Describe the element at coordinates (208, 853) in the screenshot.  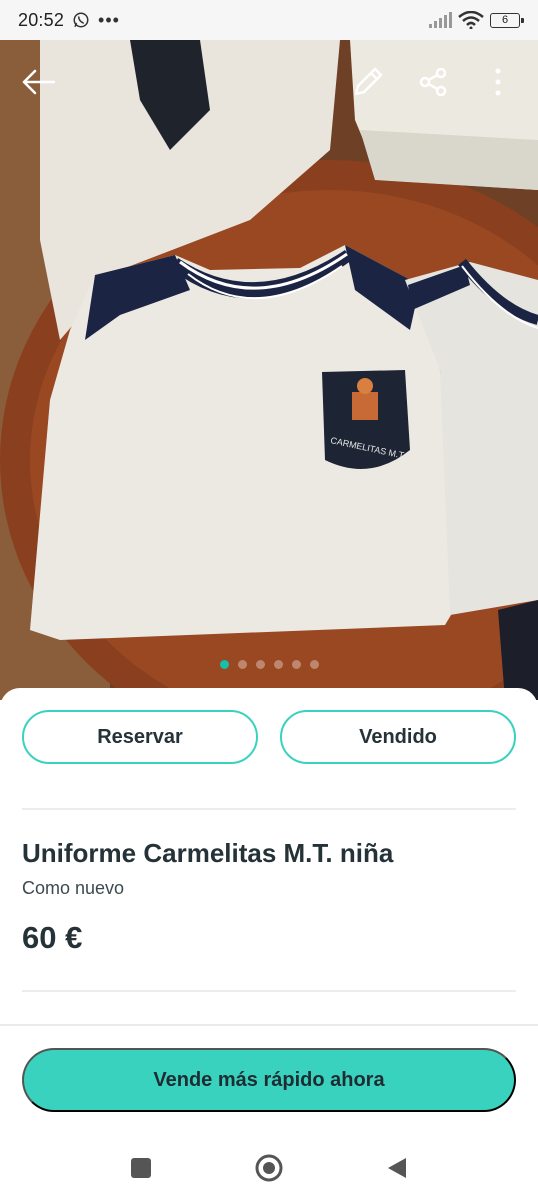
I see `product-title: Uniforme Carmelitas M.T. niña` at that location.